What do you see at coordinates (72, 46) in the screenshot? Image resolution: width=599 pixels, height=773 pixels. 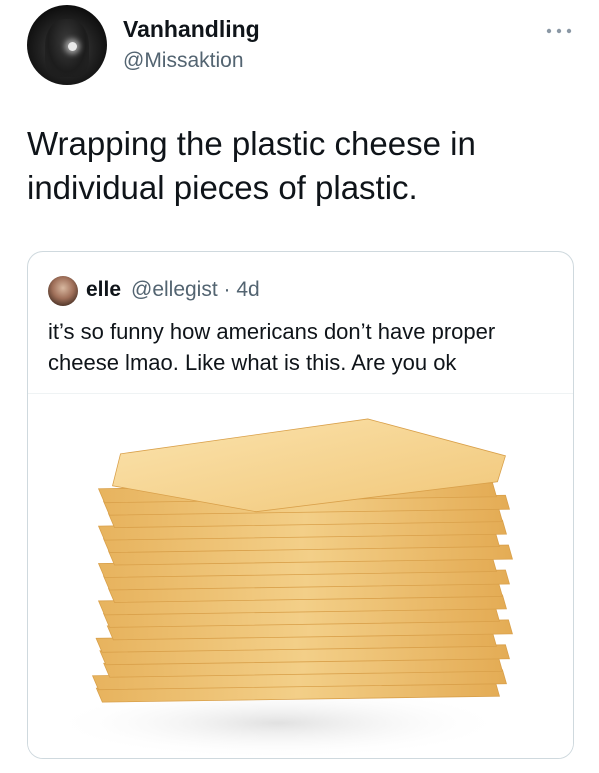 I see `avatar-glow` at bounding box center [72, 46].